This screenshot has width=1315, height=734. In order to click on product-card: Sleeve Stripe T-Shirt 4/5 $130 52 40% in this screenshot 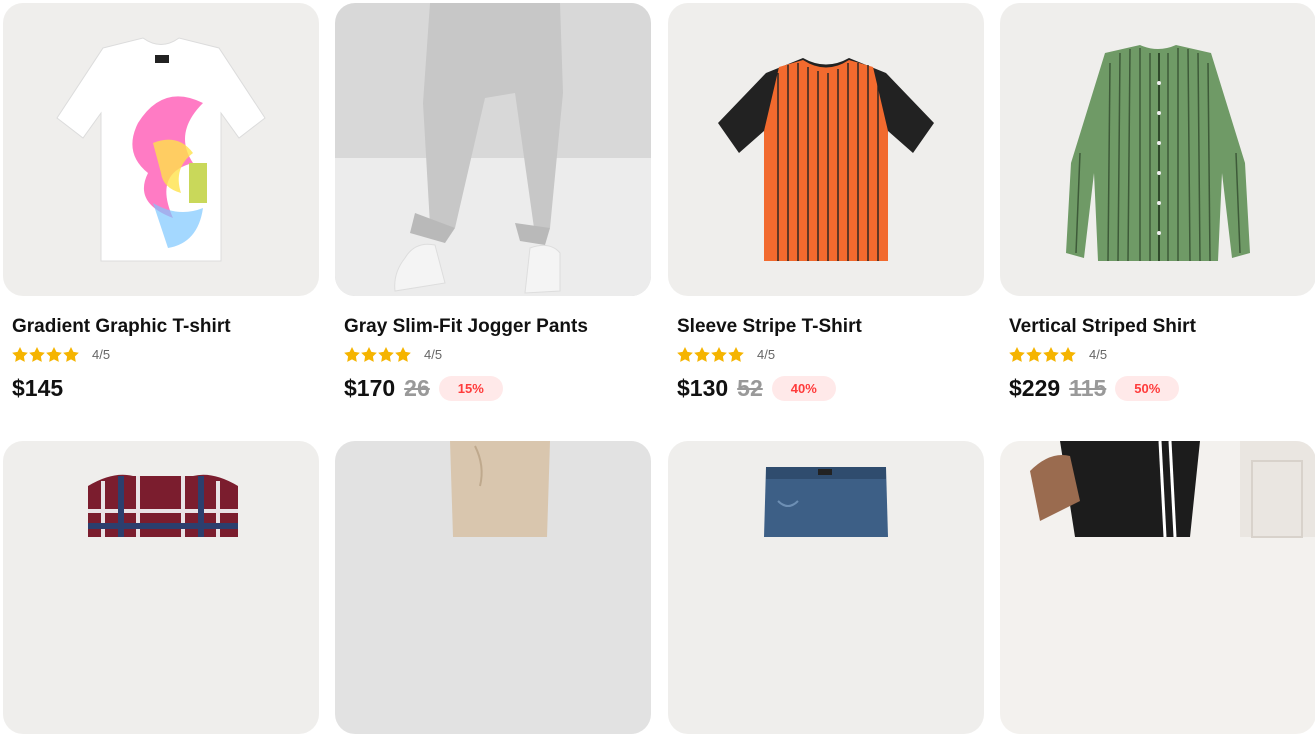, I will do `click(826, 202)`.